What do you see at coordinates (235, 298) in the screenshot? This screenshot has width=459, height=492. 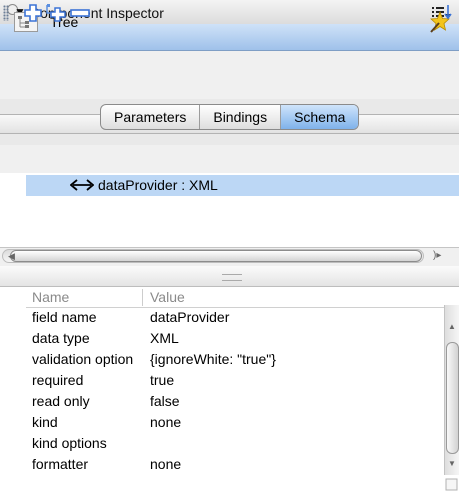 I see `properties-header: Name Value` at bounding box center [235, 298].